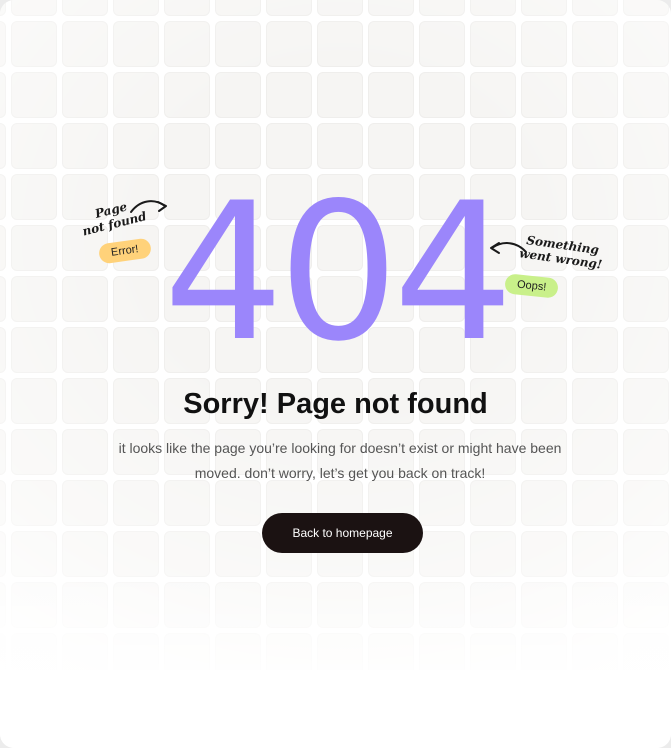 The width and height of the screenshot is (671, 748). Describe the element at coordinates (335, 404) in the screenshot. I see `page-title: Sorry! Page not found` at that location.